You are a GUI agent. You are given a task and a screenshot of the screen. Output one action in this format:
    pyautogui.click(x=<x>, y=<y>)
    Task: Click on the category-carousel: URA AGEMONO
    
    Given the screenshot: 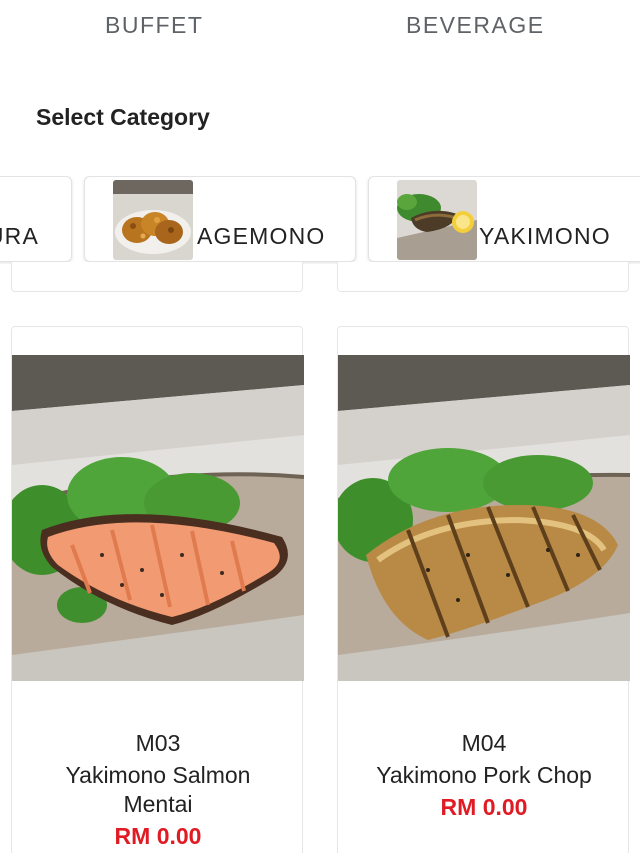 What is the action you would take?
    pyautogui.click(x=320, y=220)
    